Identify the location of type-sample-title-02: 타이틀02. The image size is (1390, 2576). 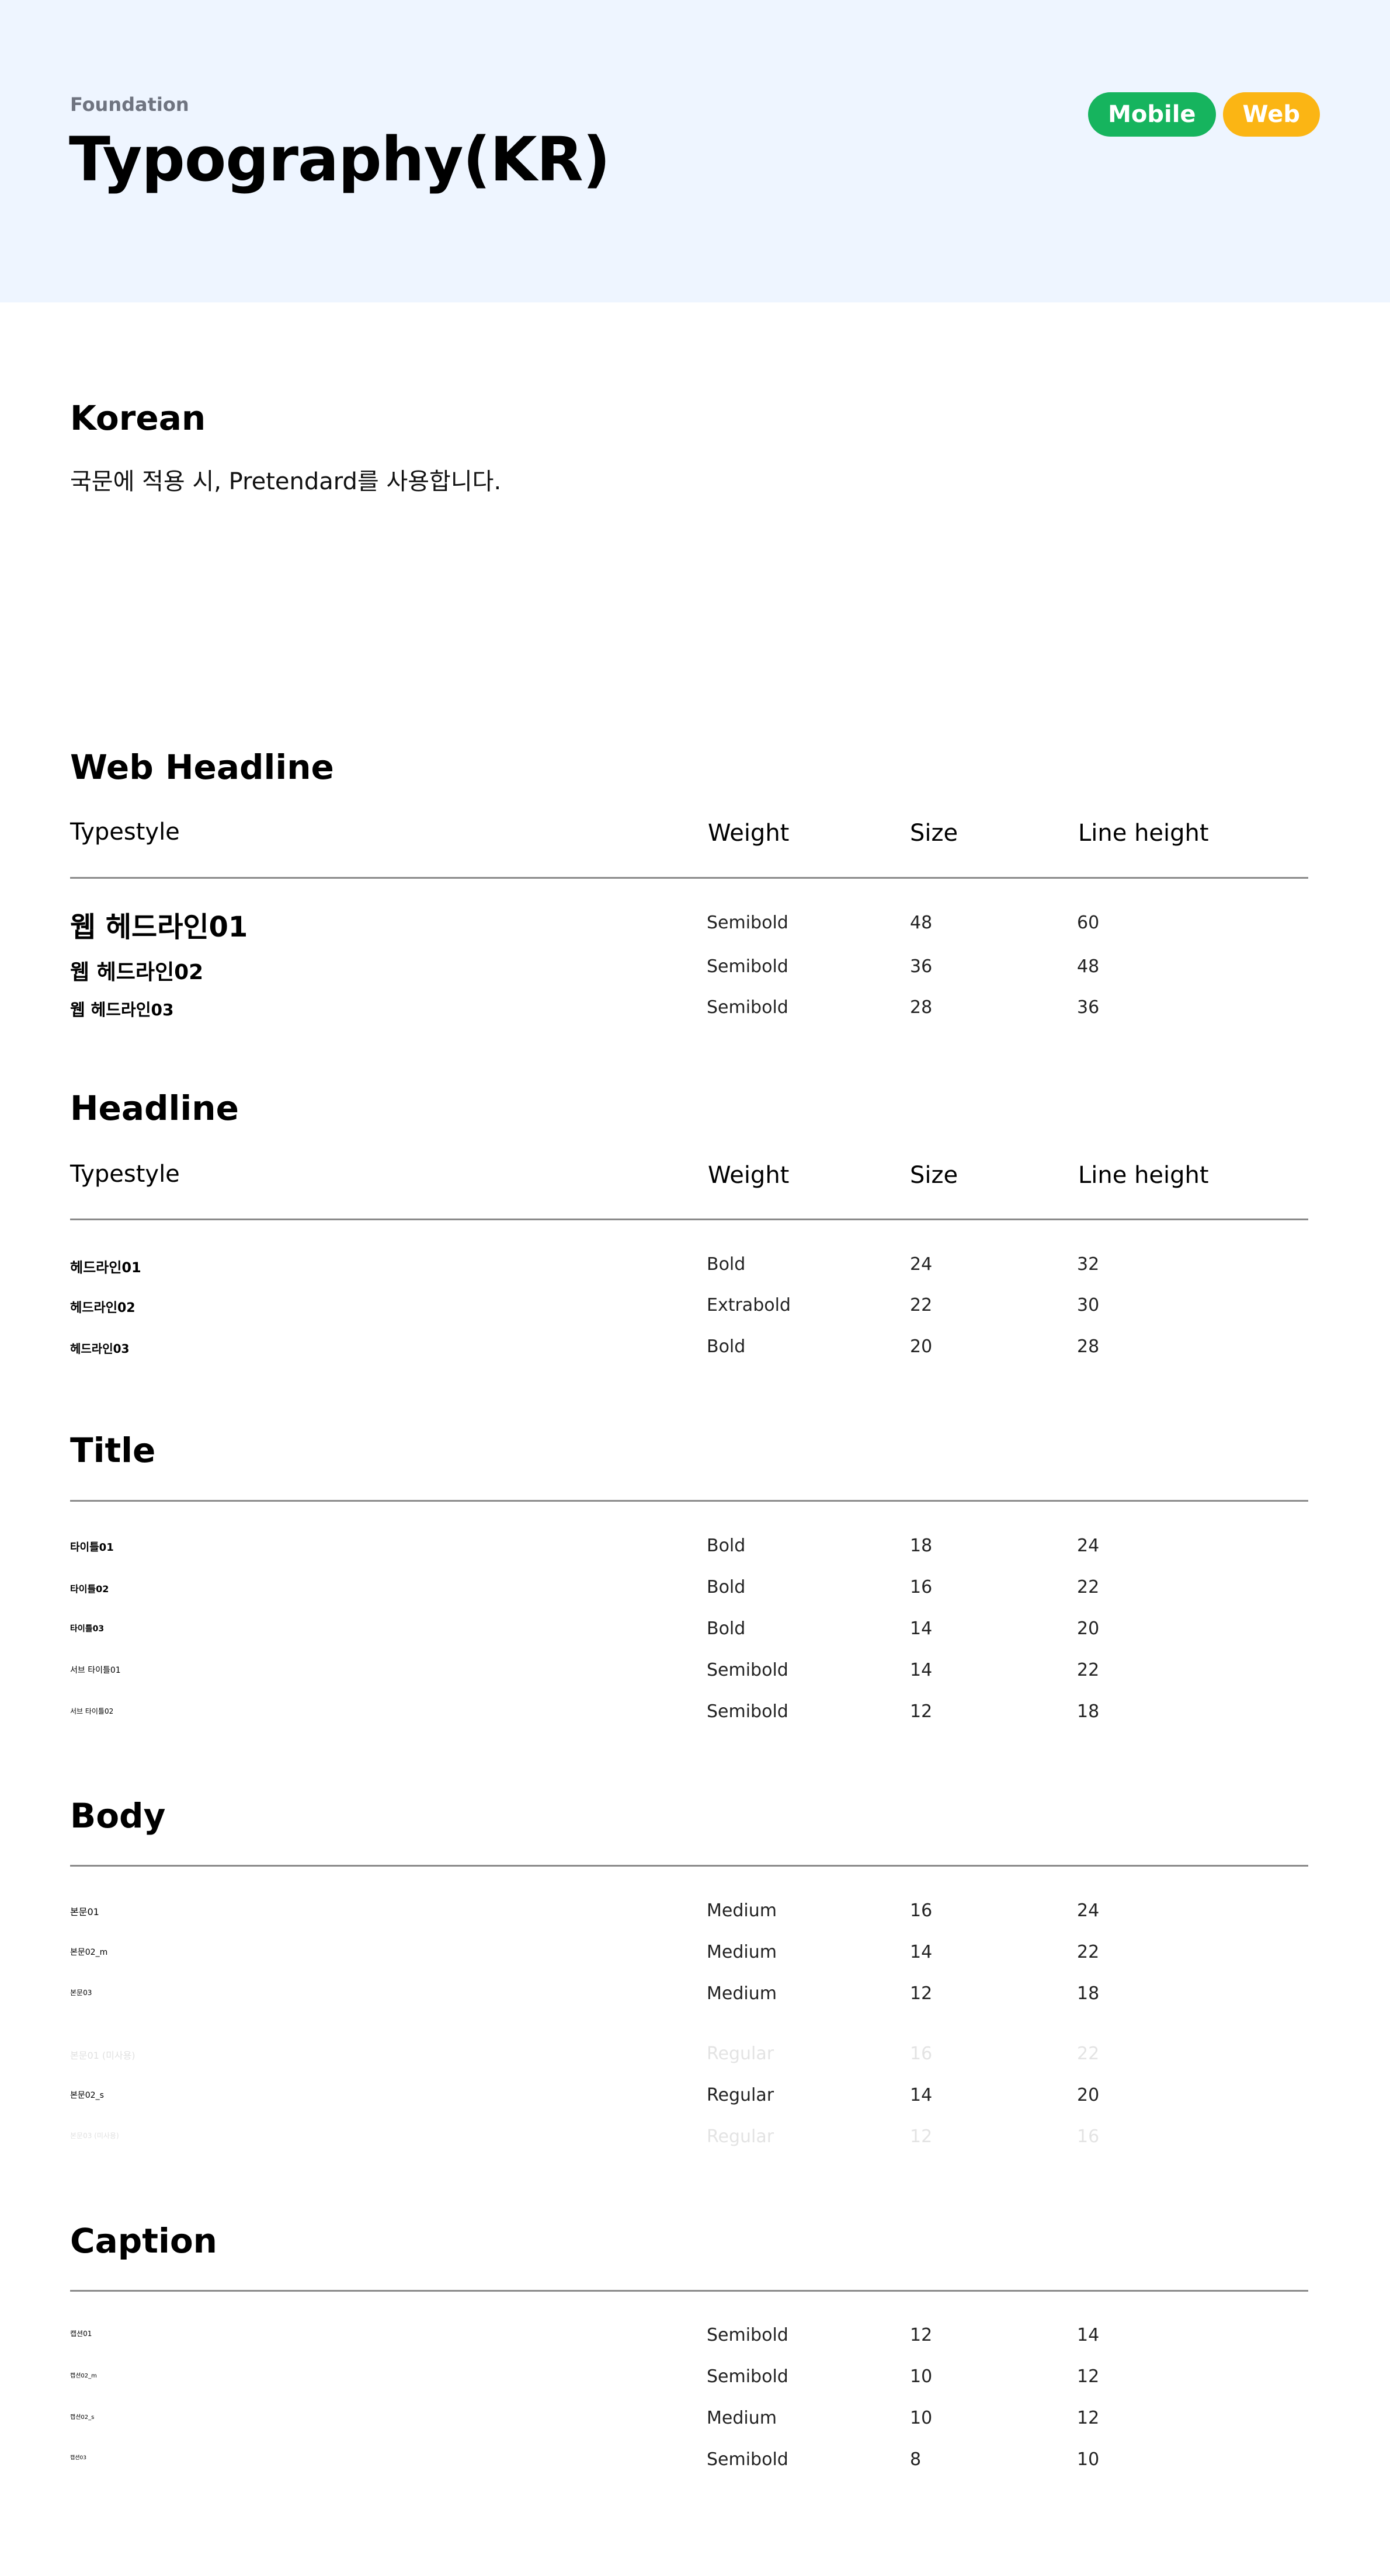
(90, 1589).